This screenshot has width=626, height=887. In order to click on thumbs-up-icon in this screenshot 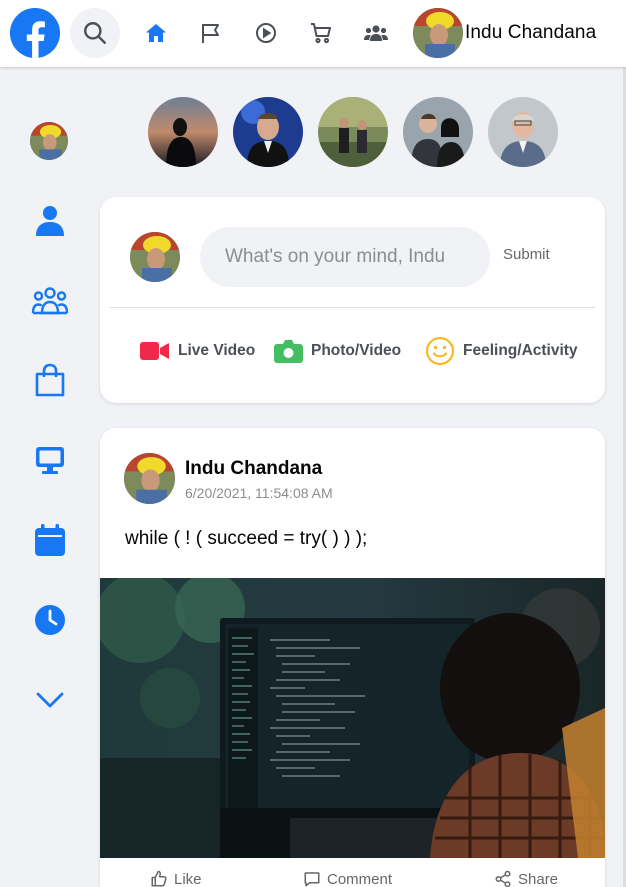, I will do `click(159, 878)`.